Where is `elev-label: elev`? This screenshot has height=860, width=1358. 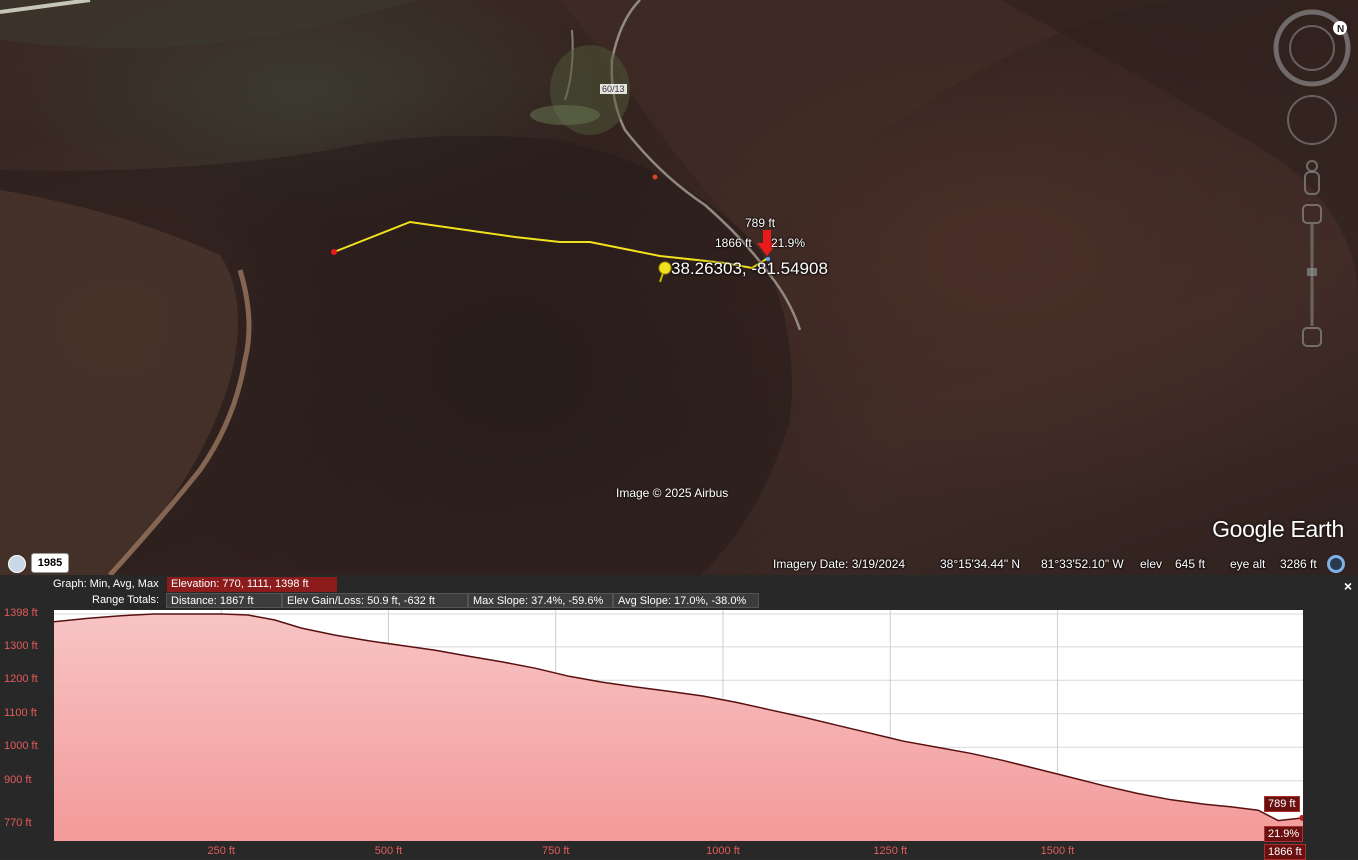
elev-label: elev is located at coordinates (1151, 564).